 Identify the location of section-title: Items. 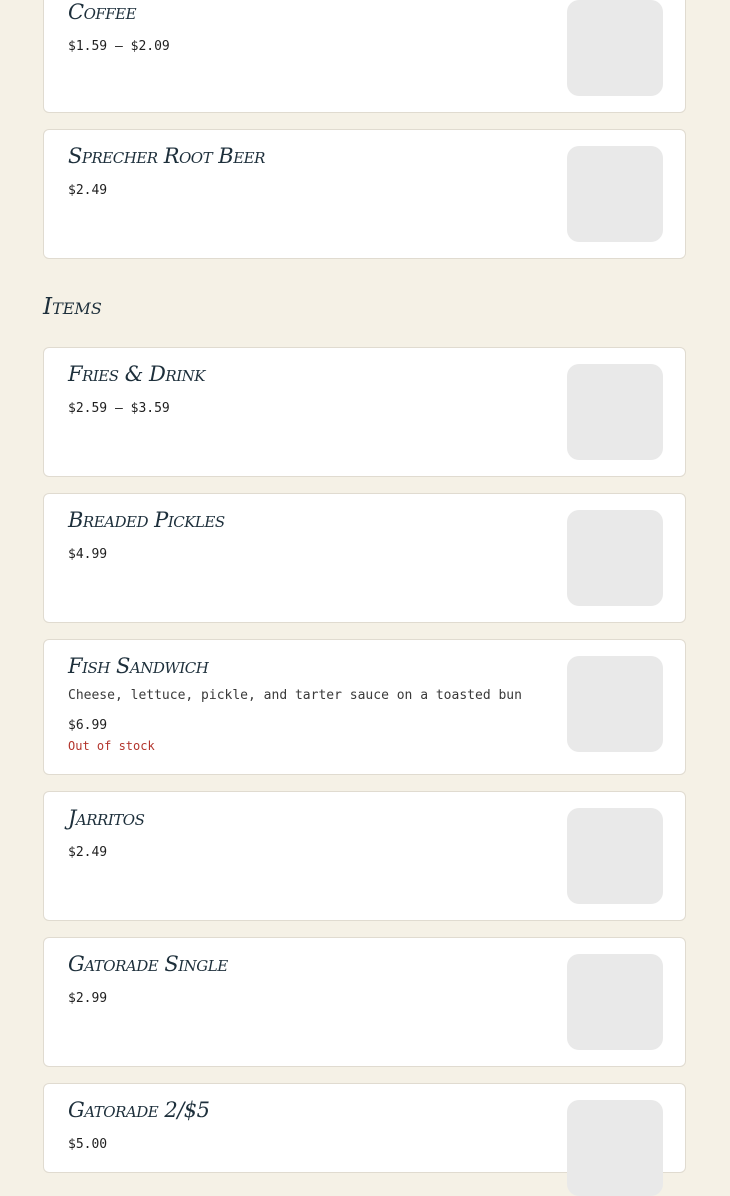
(72, 307).